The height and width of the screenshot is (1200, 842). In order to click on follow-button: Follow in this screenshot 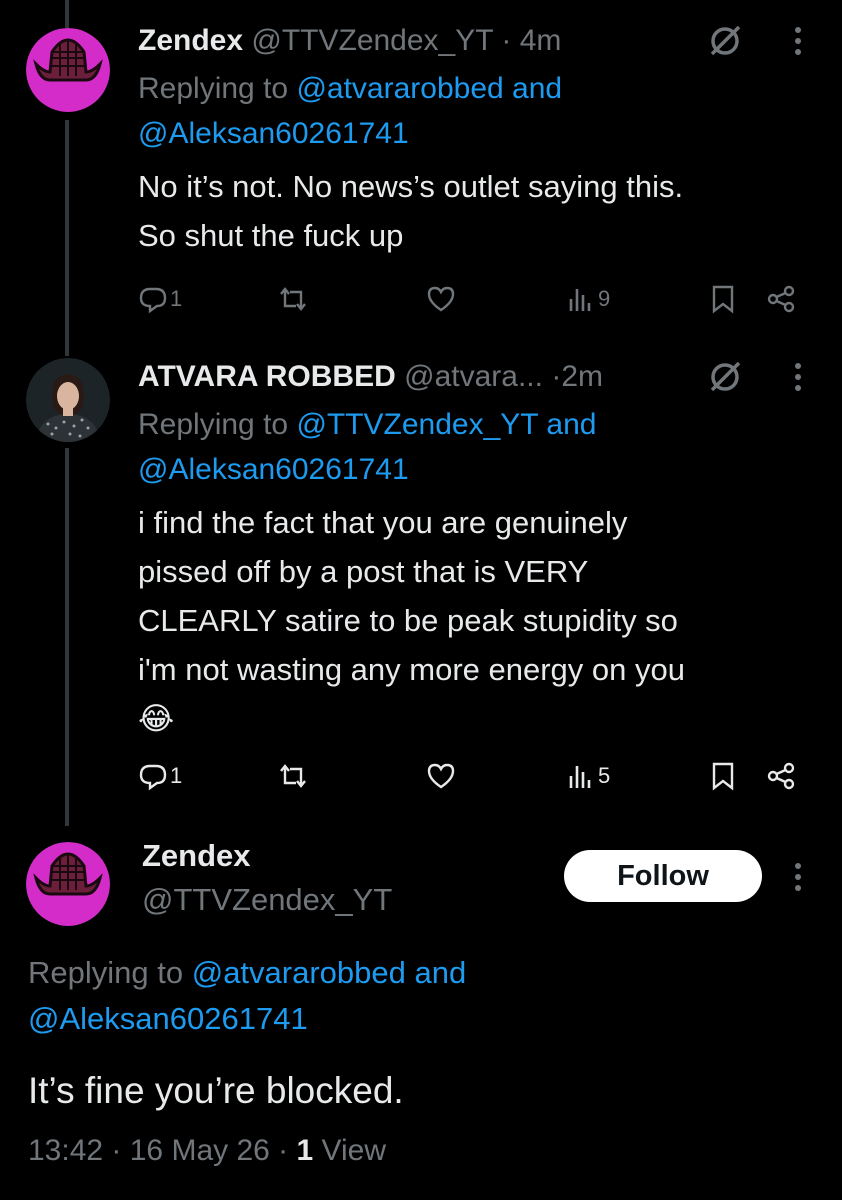, I will do `click(663, 876)`.